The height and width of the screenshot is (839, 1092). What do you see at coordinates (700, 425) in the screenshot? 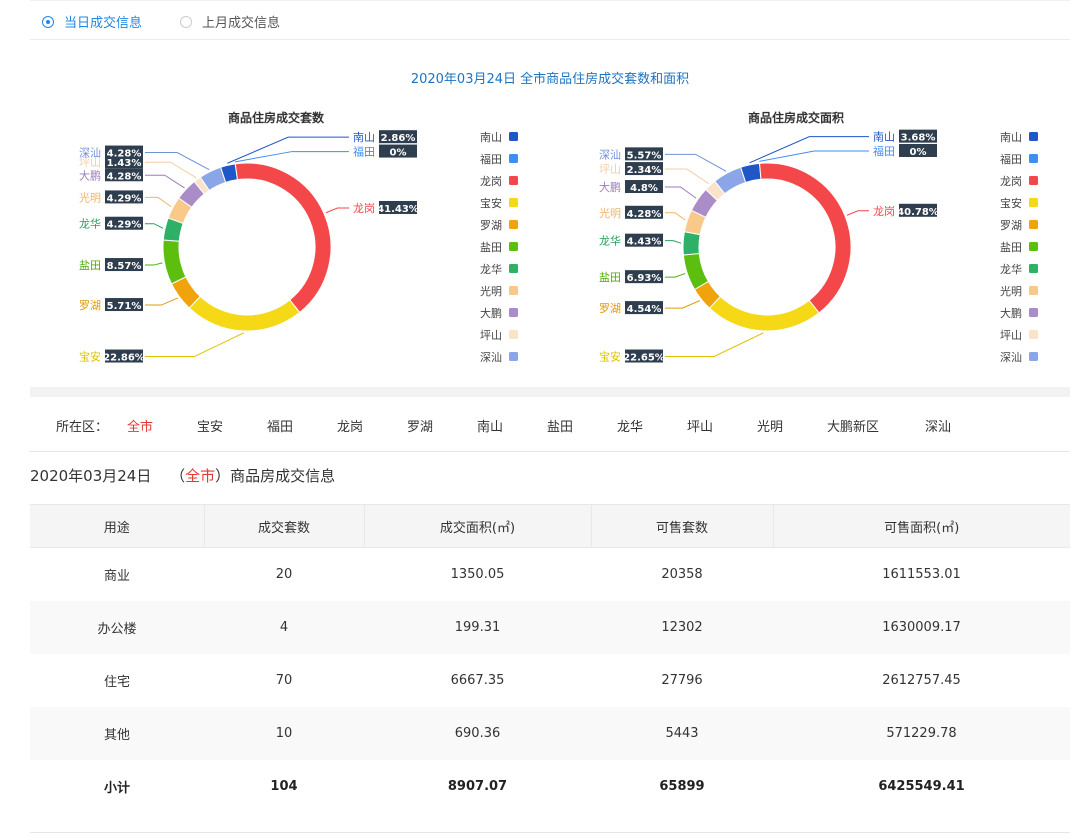
I see `filter-item-pingshan: 坪山` at bounding box center [700, 425].